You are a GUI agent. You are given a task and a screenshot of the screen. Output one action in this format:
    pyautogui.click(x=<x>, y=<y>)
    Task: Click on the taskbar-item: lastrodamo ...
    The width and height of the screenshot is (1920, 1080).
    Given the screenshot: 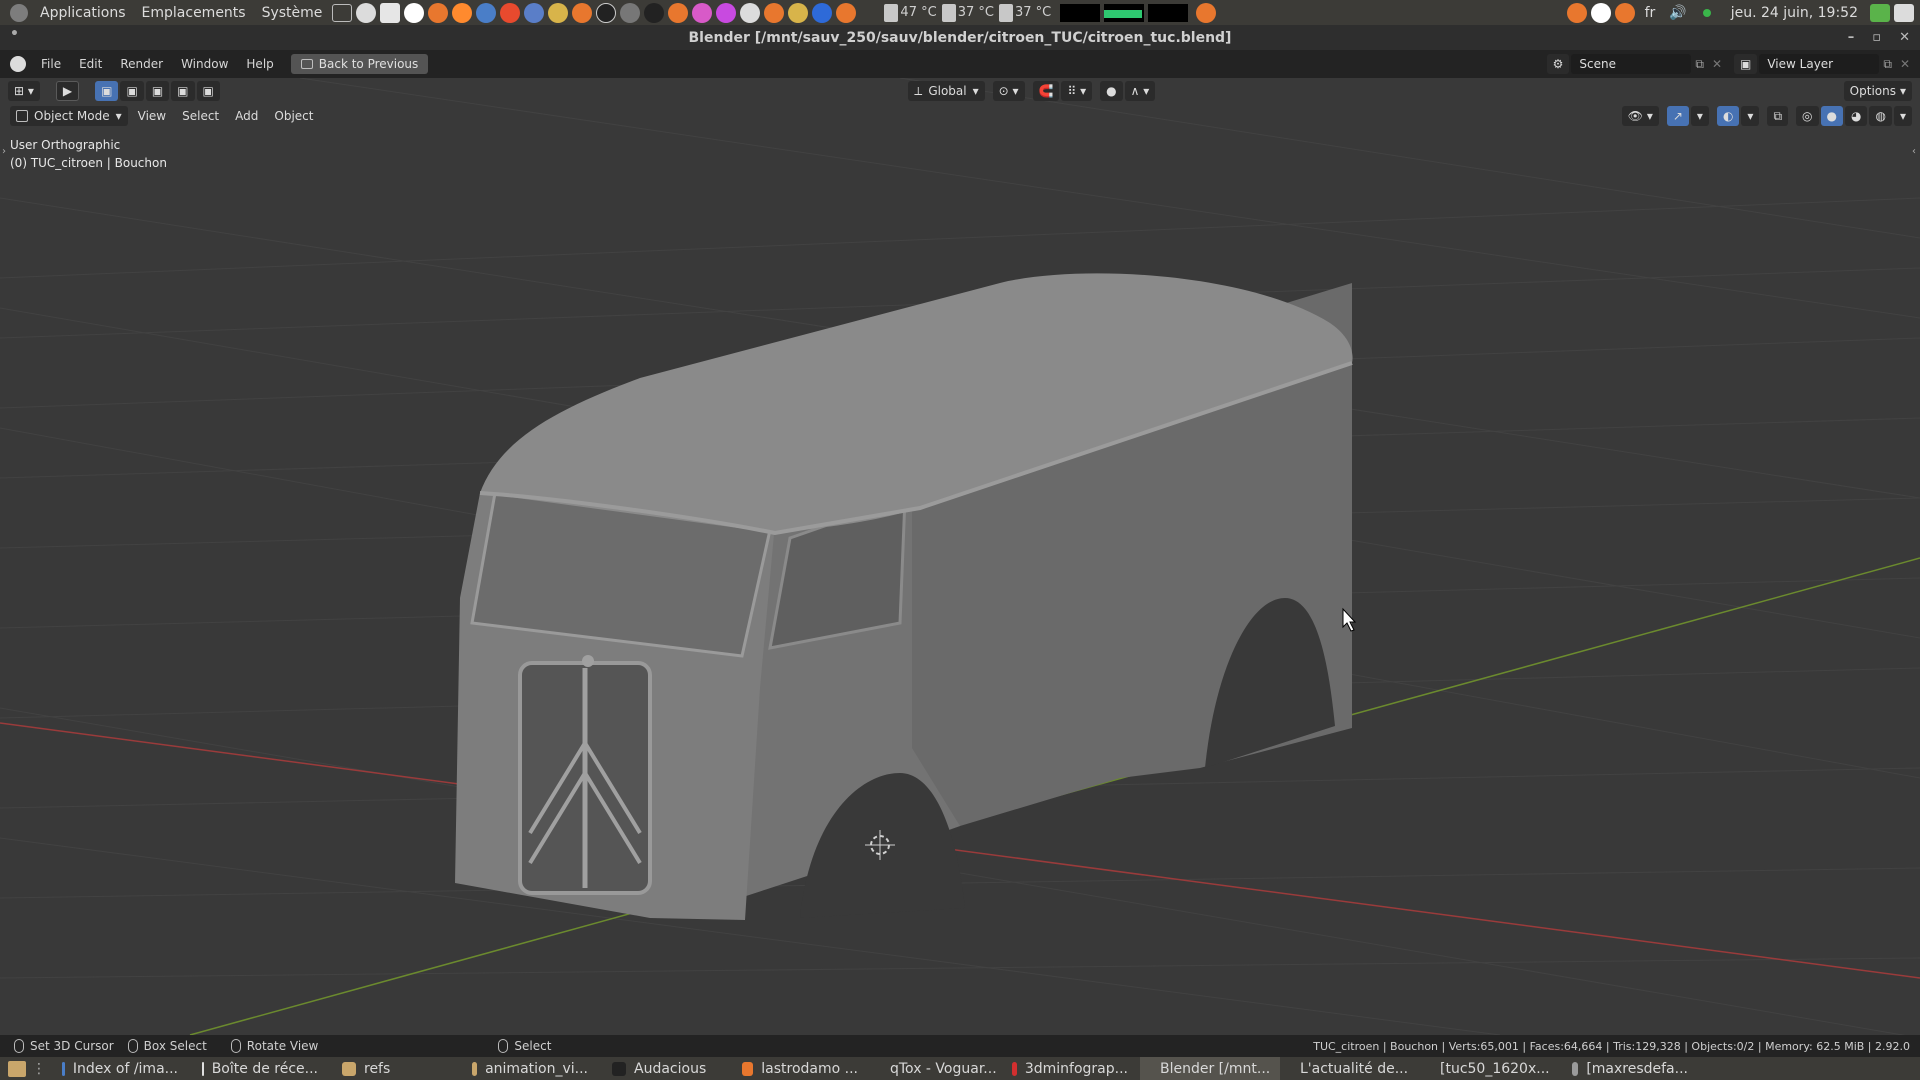 What is the action you would take?
    pyautogui.click(x=800, y=1068)
    